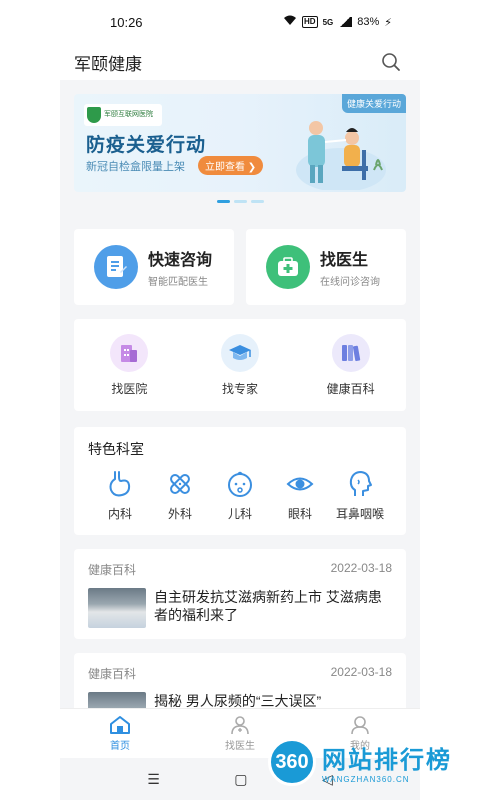 The width and height of the screenshot is (480, 800). Describe the element at coordinates (292, 762) in the screenshot. I see `watermark-logo: 360` at that location.